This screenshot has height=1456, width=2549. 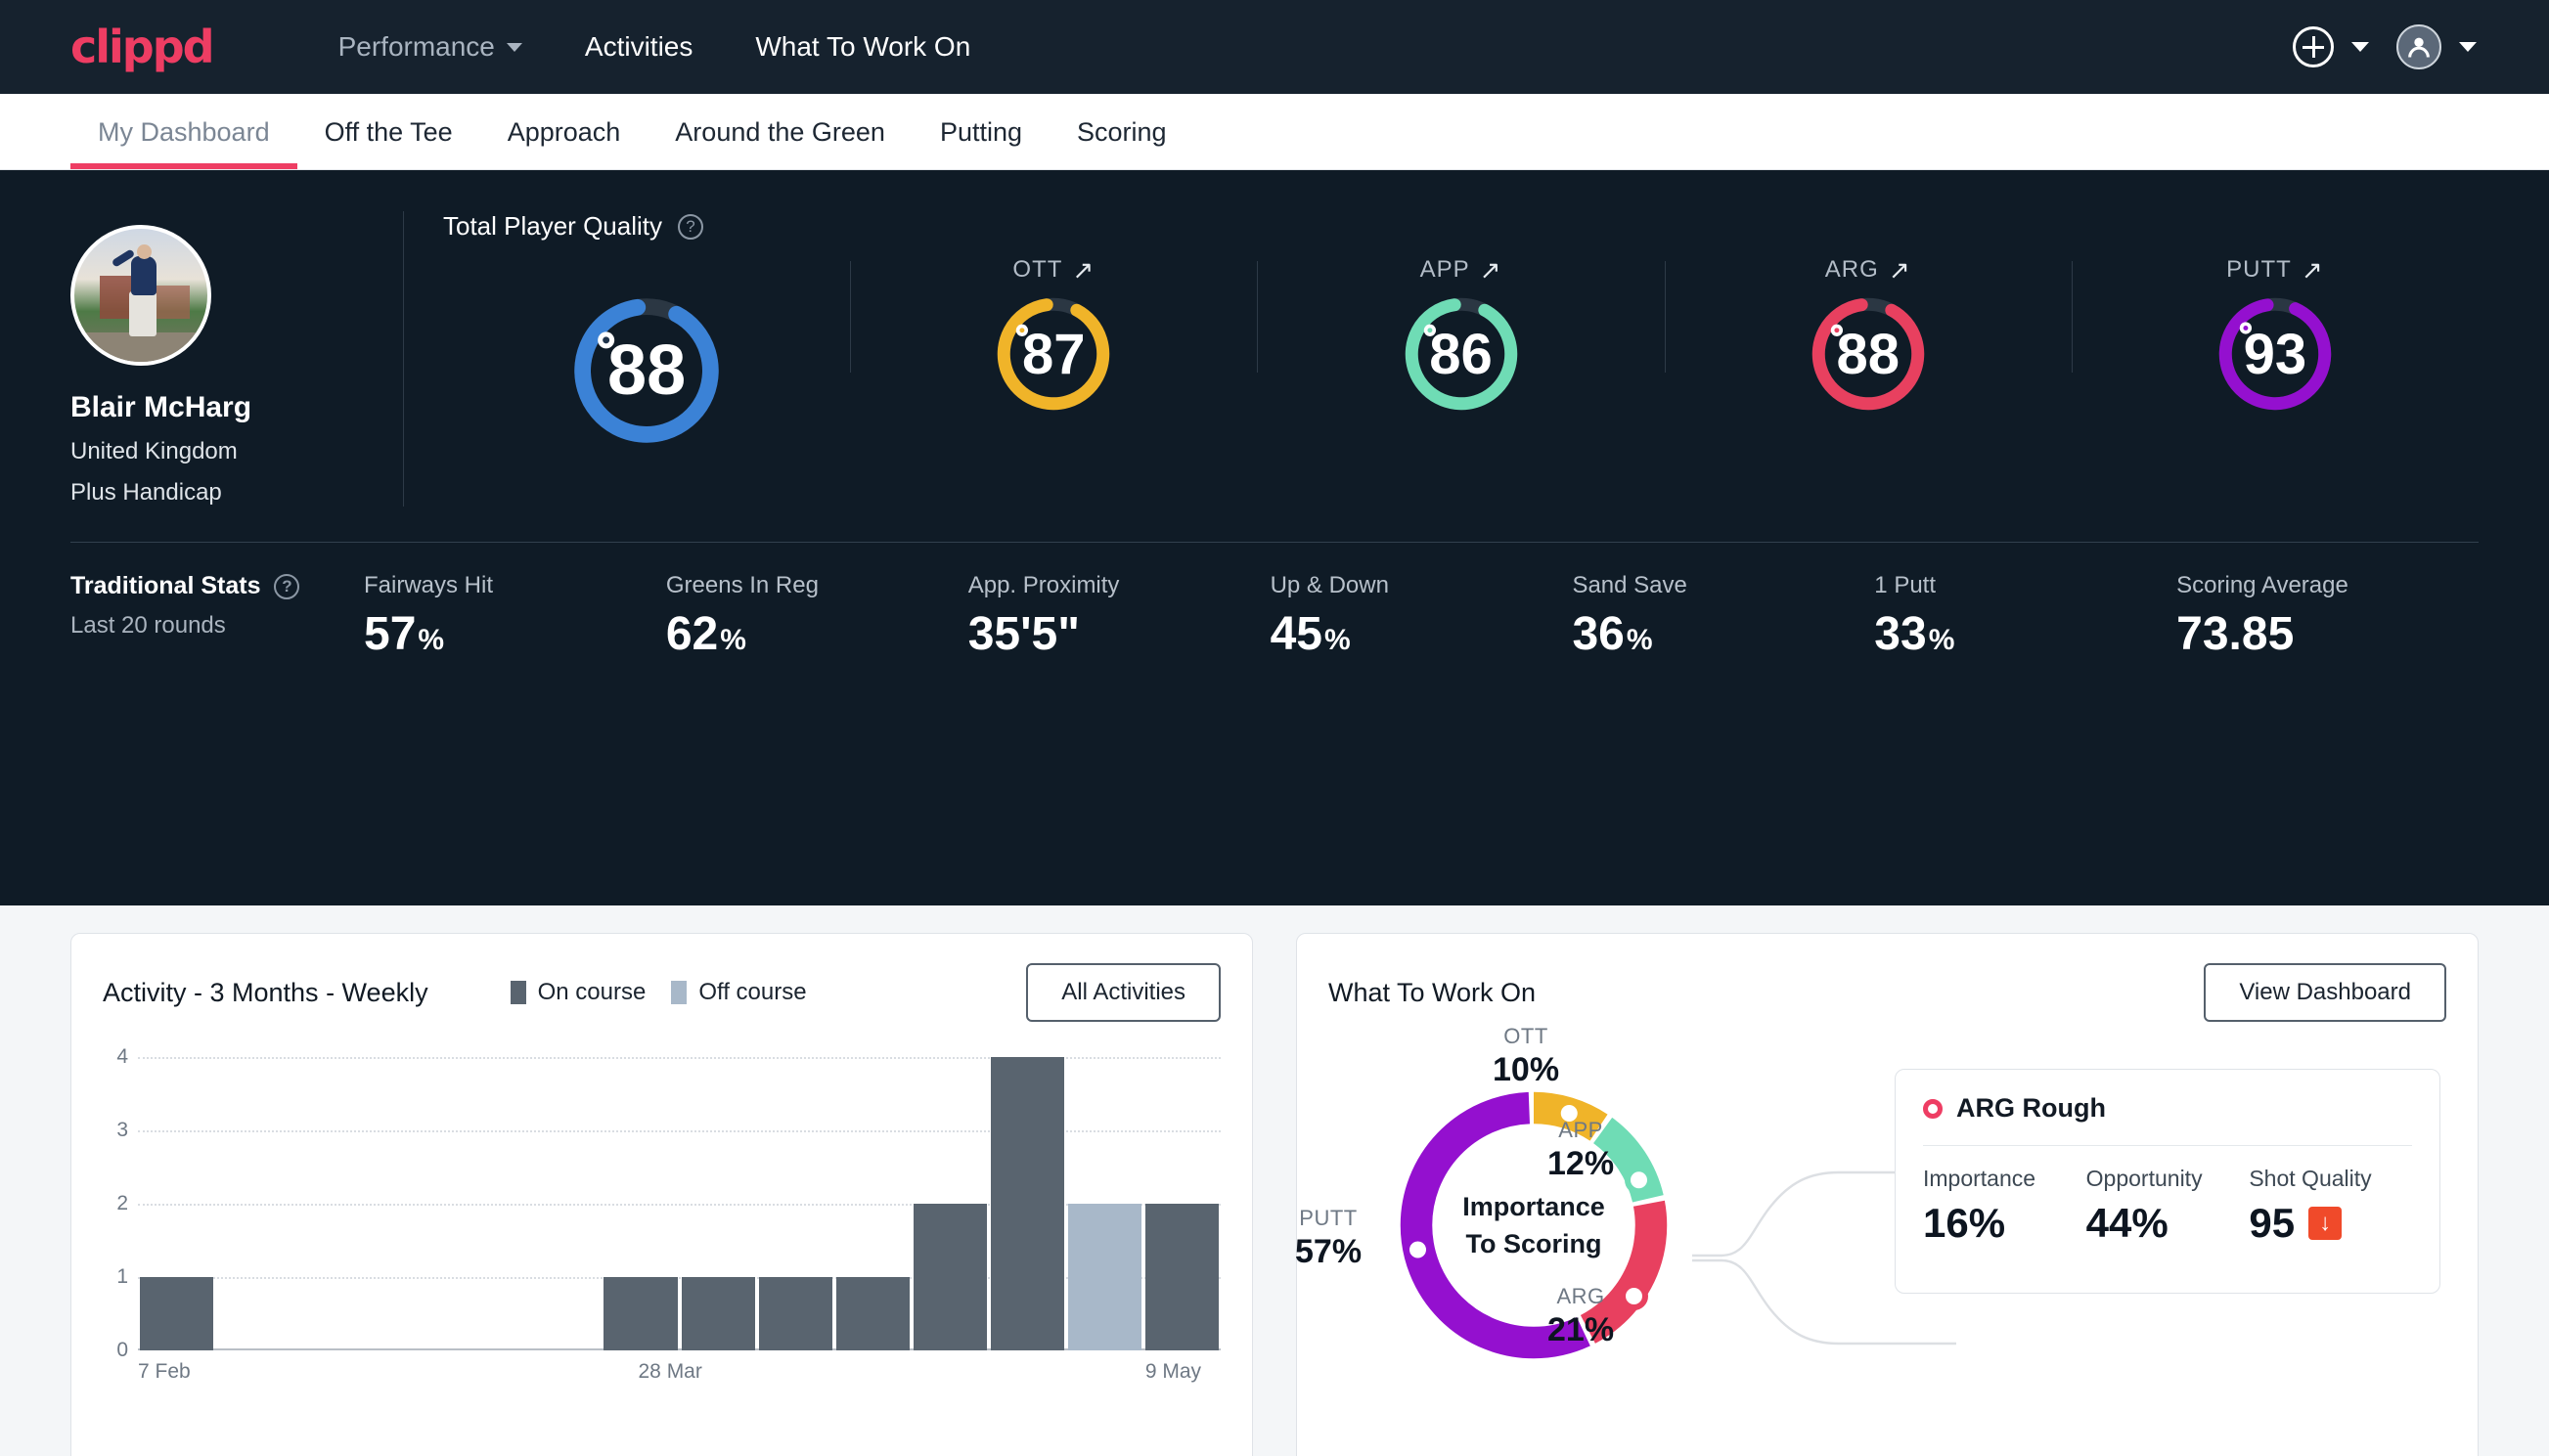 I want to click on donut-label-app: APP 12%, so click(x=1581, y=1150).